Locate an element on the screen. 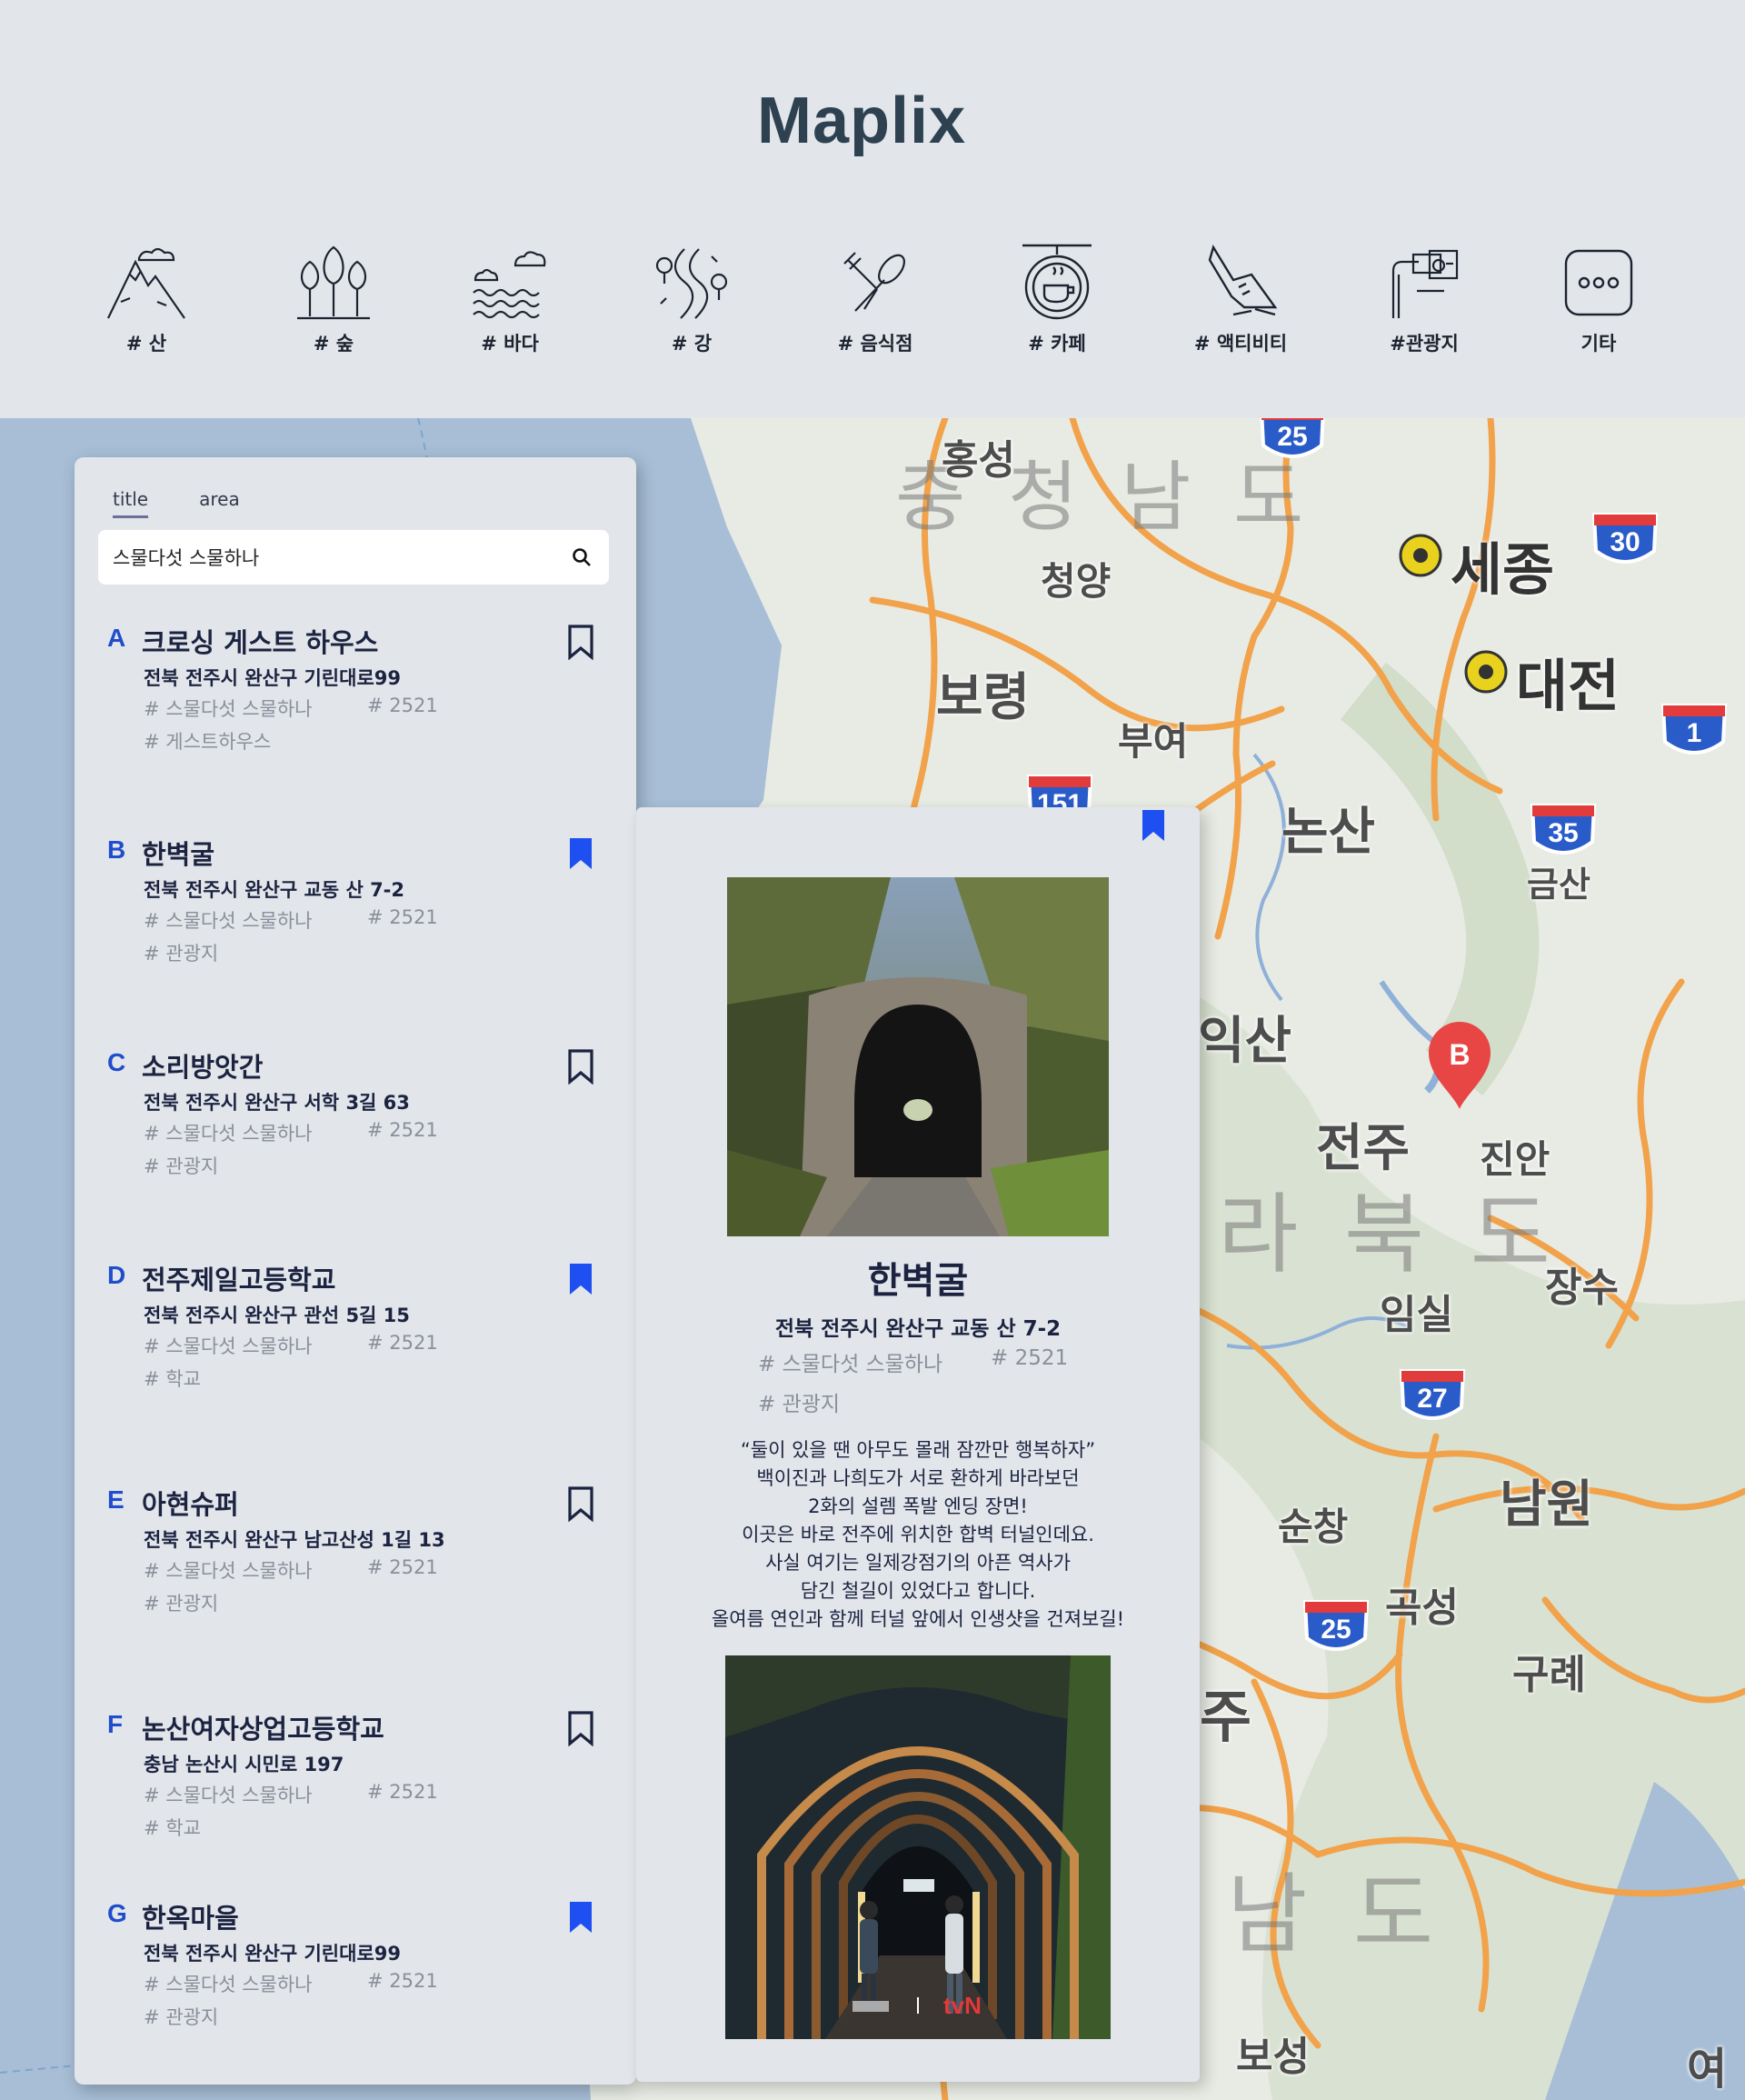  category-label: #관광지 is located at coordinates (1424, 344).